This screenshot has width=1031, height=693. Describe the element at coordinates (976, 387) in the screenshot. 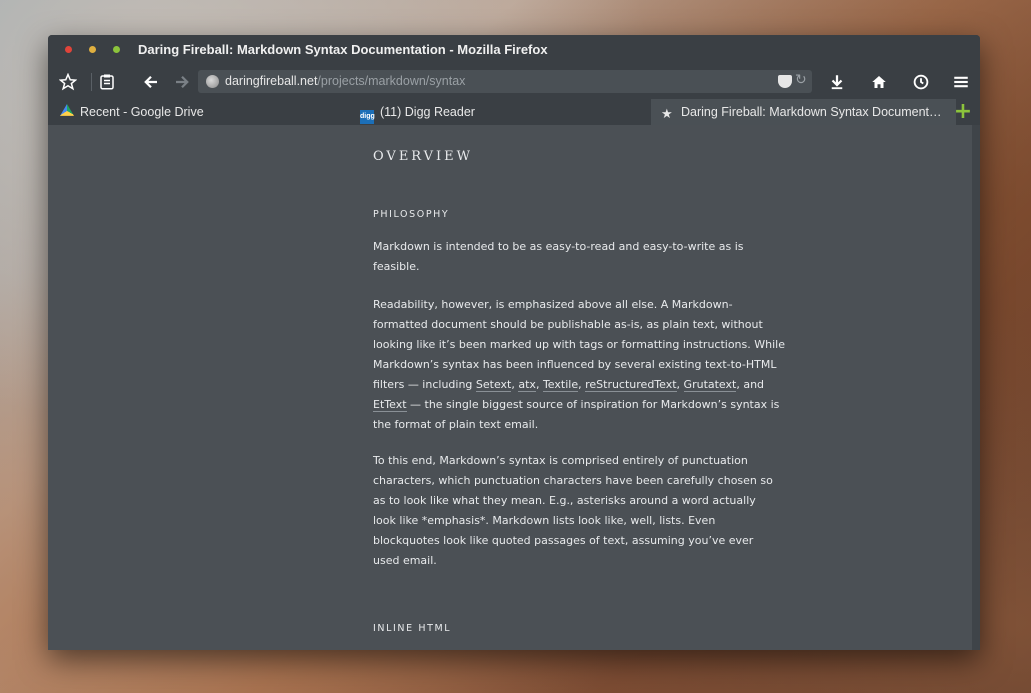

I see `vertical-scrollbar` at that location.